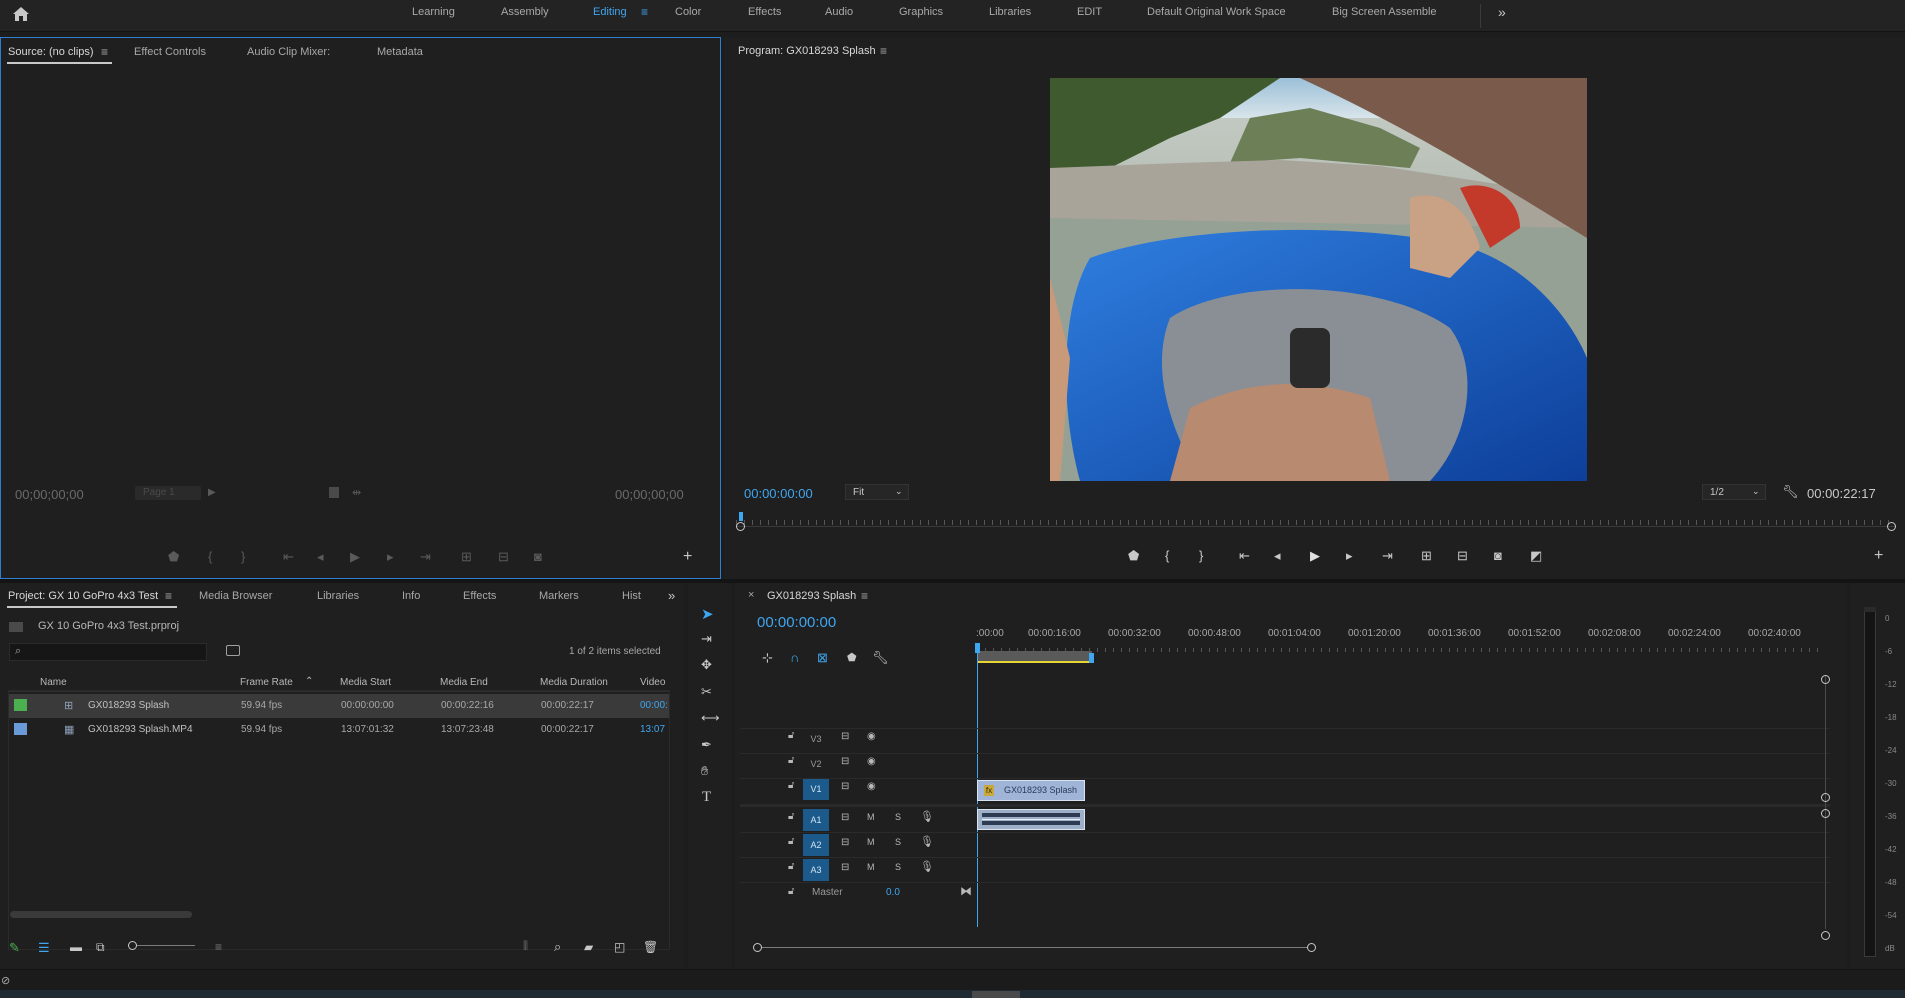 The image size is (1905, 998). What do you see at coordinates (466, 556) in the screenshot?
I see `insert-icon: ⊞` at bounding box center [466, 556].